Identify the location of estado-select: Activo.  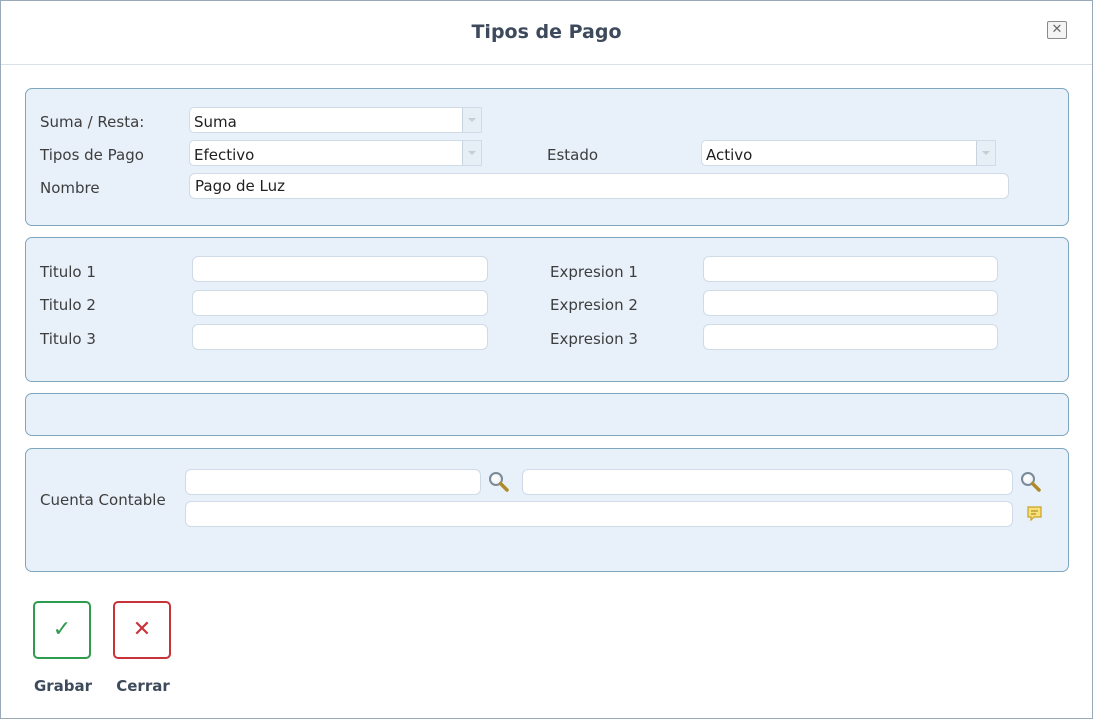
(848, 153).